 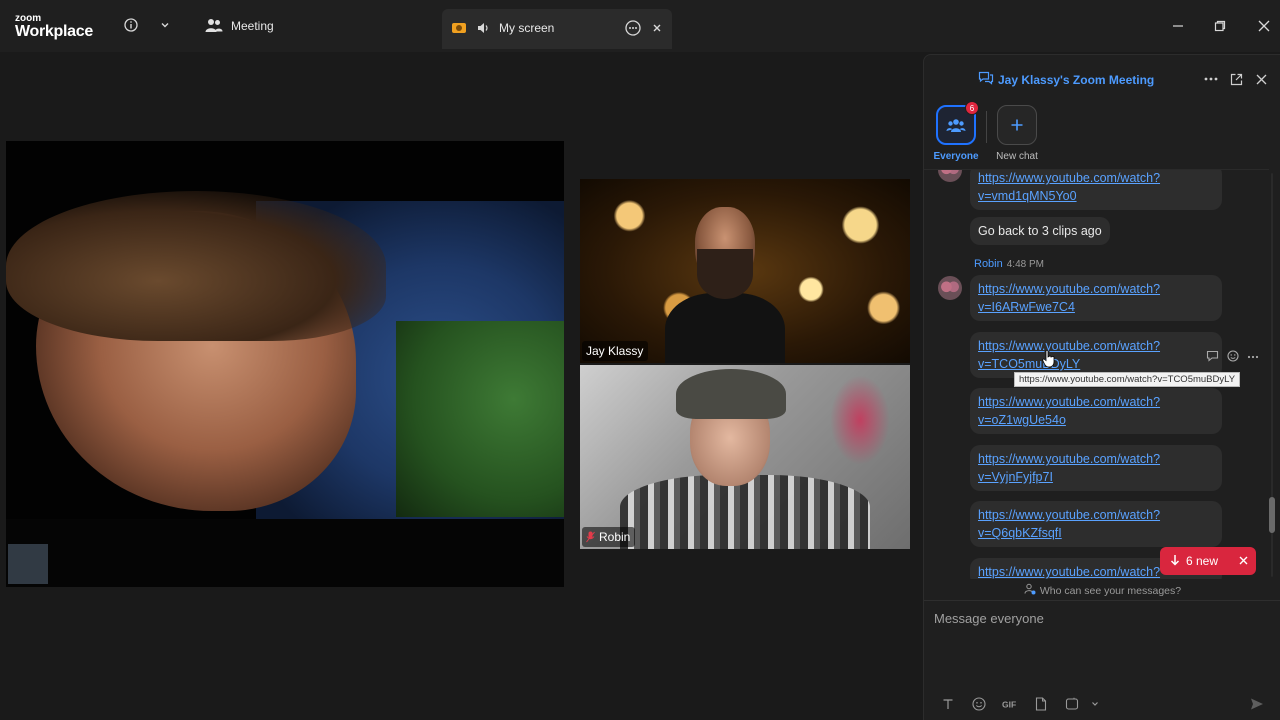 I want to click on close-chat-icon, so click(x=1261, y=79).